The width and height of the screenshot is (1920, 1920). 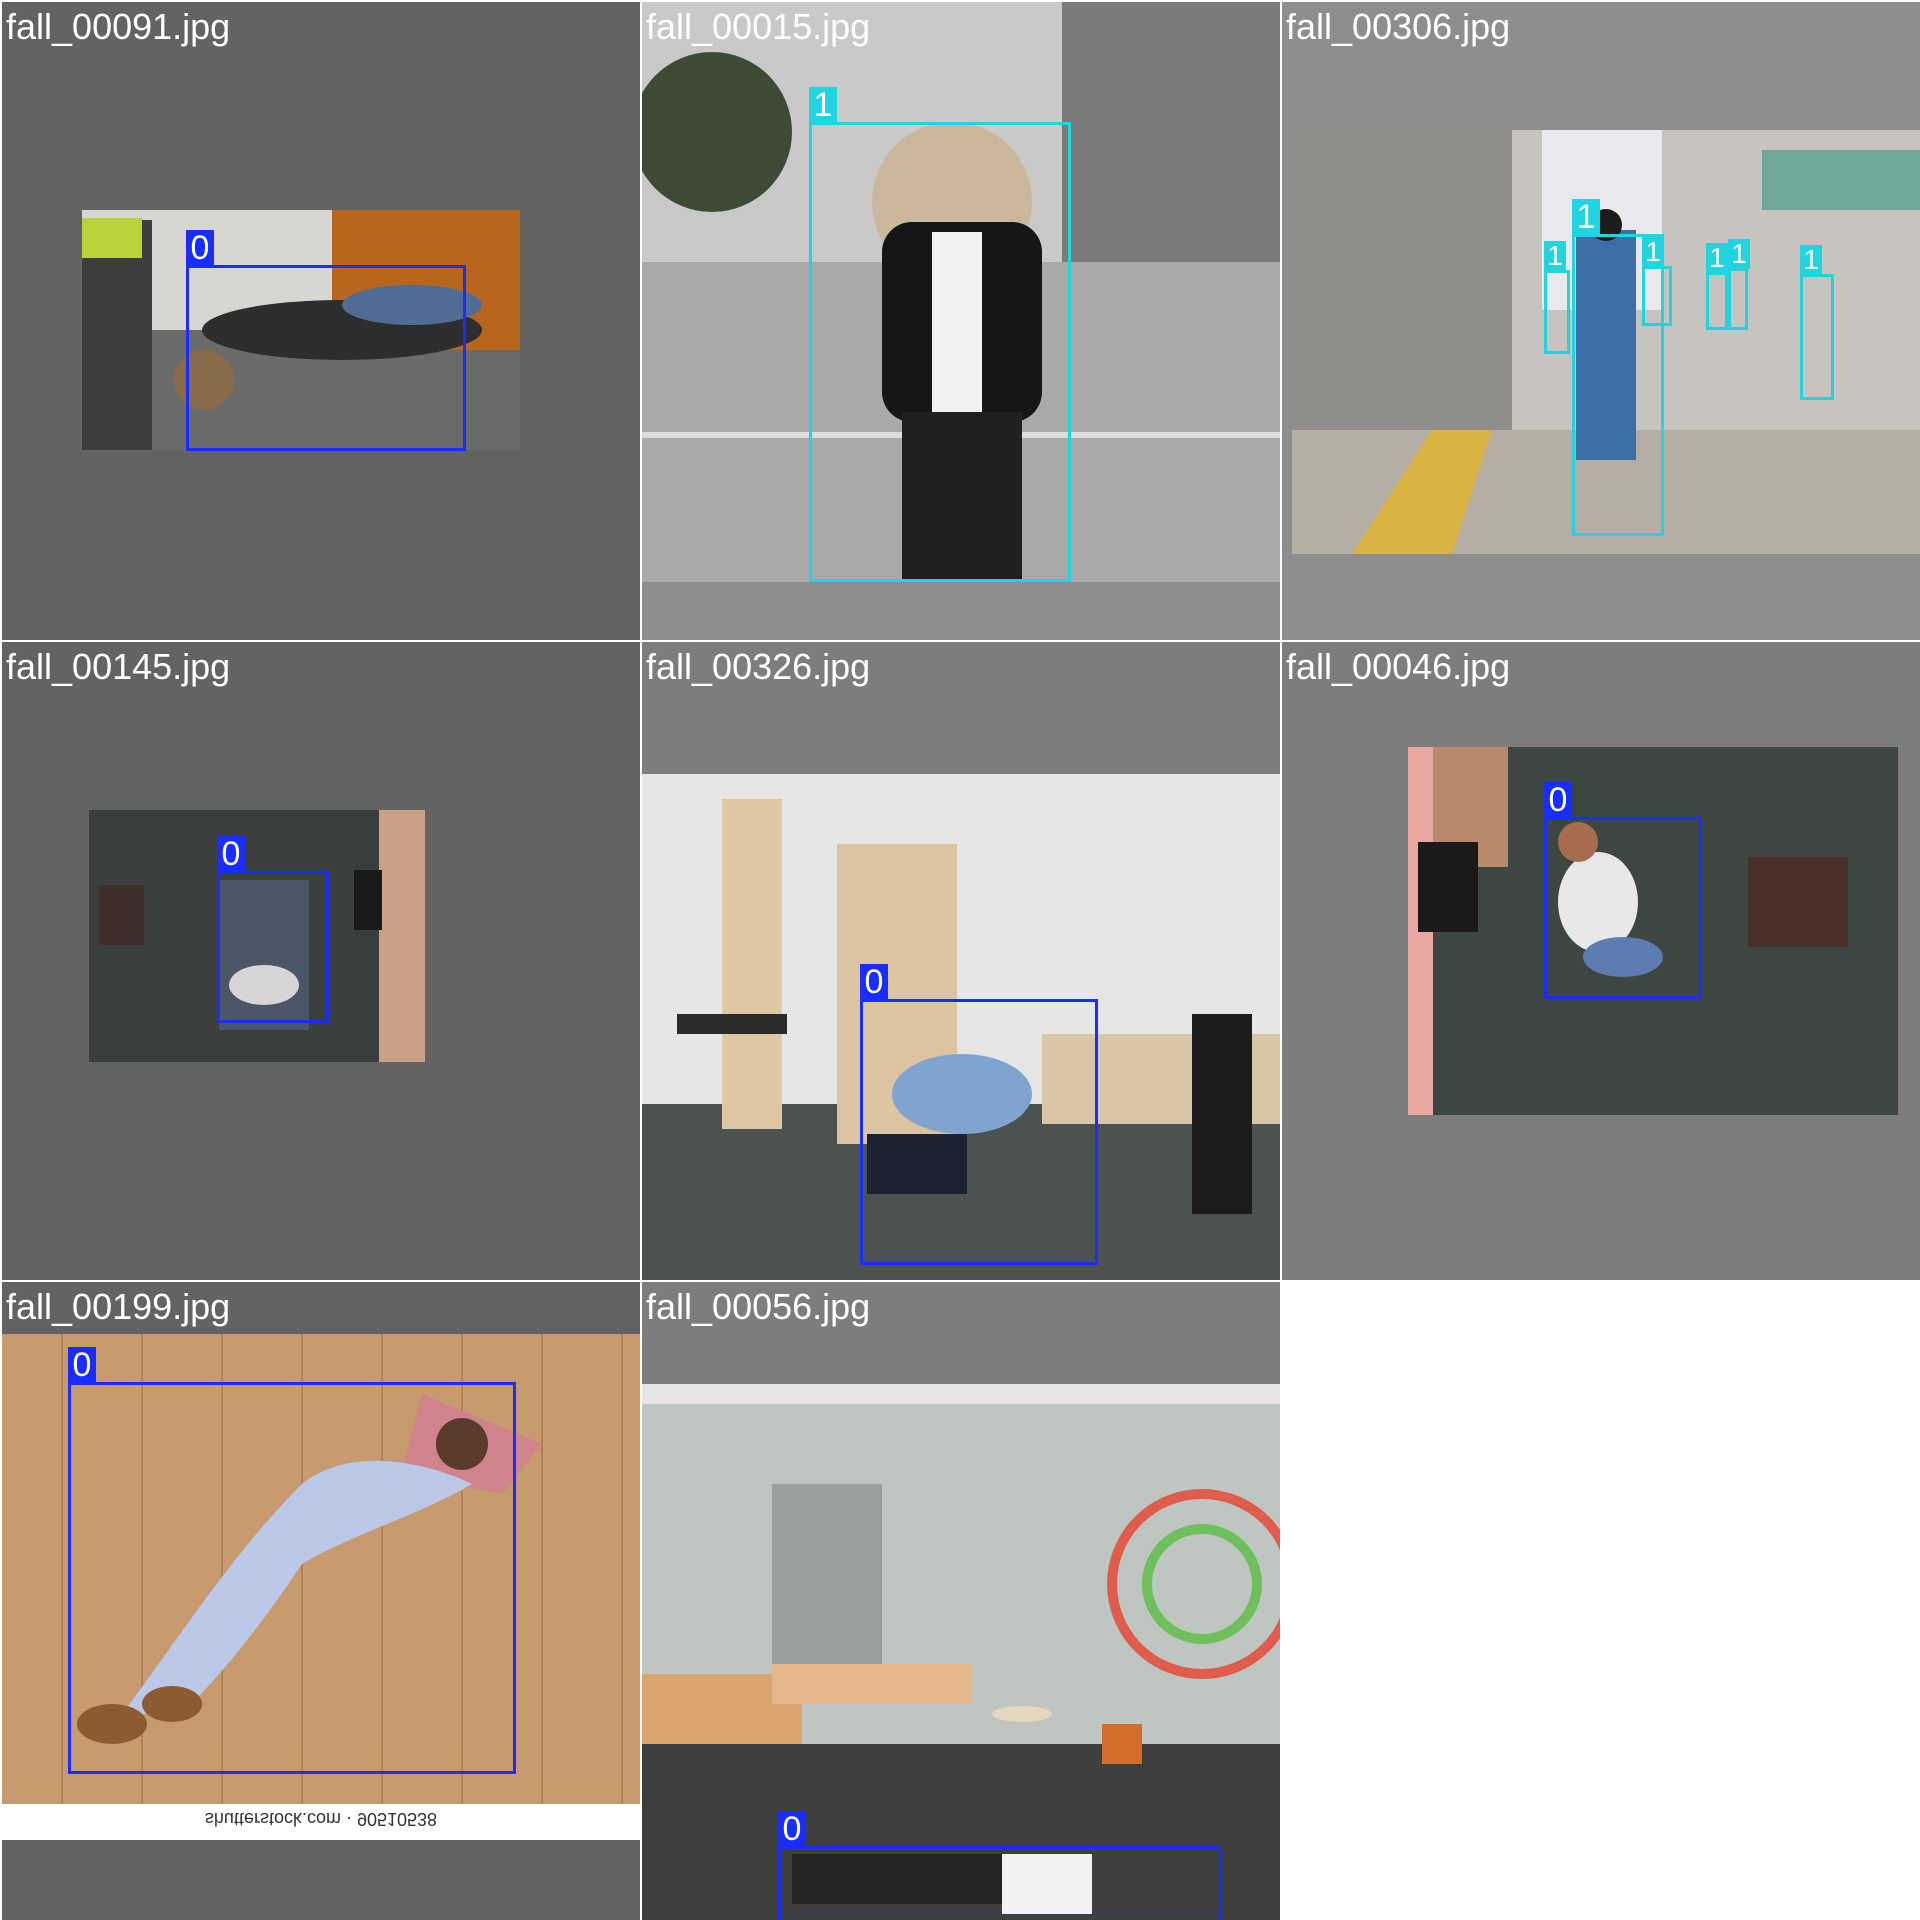 What do you see at coordinates (758, 26) in the screenshot?
I see `tile-filename: fall_00015.jpg` at bounding box center [758, 26].